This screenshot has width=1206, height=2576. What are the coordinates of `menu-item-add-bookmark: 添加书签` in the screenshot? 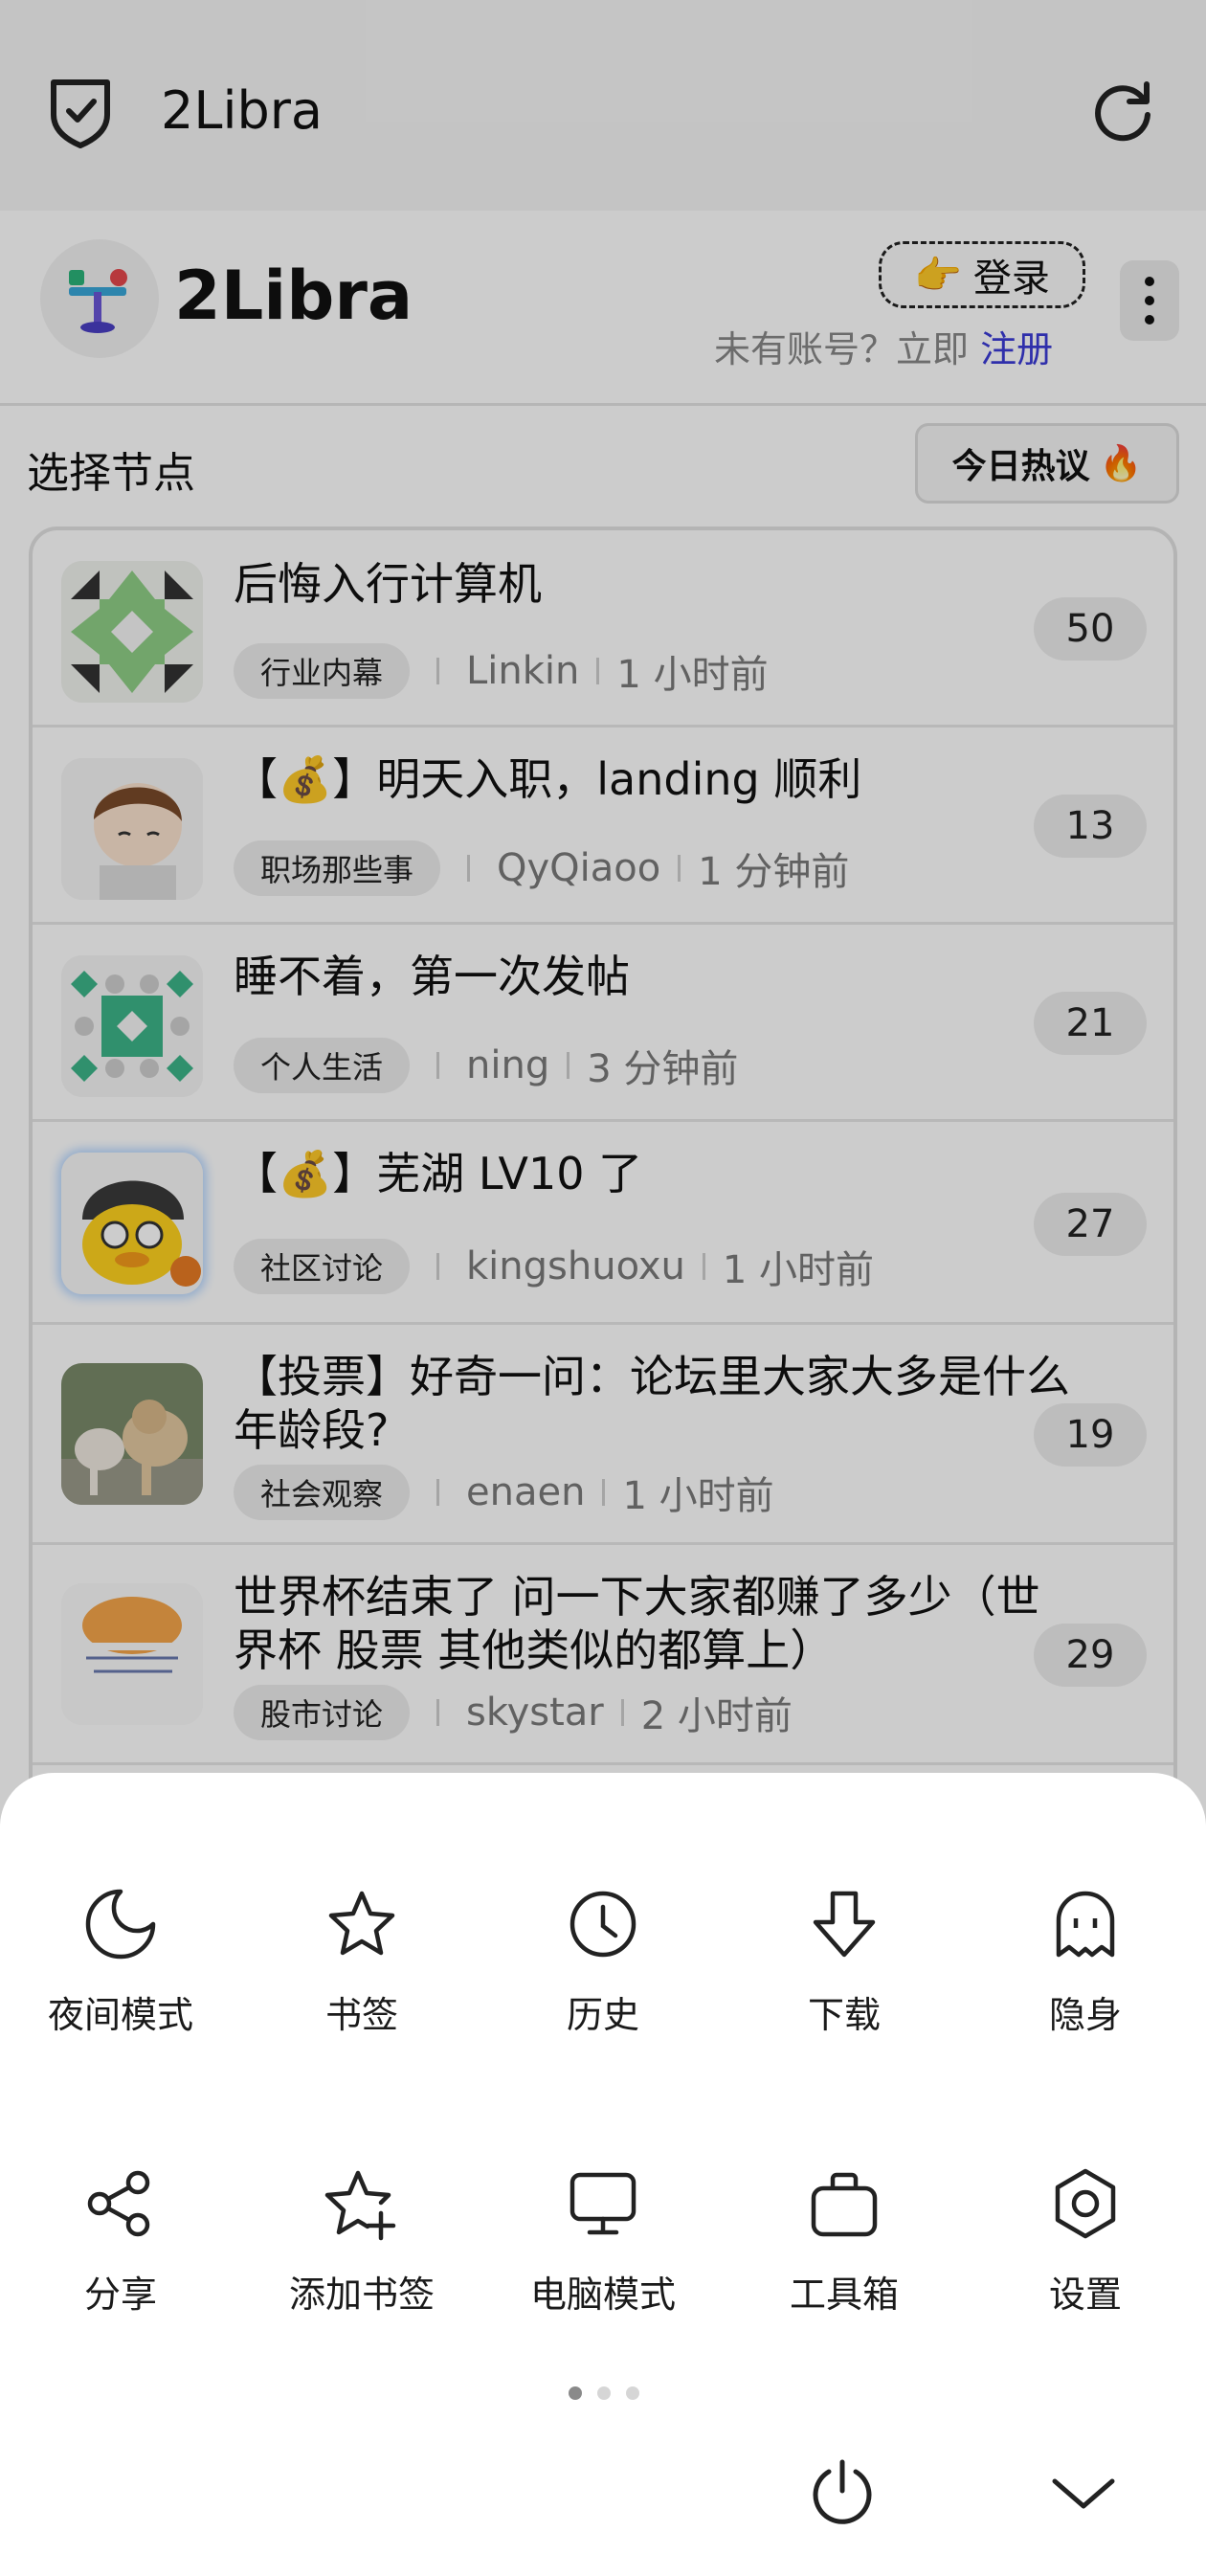 It's located at (361, 2222).